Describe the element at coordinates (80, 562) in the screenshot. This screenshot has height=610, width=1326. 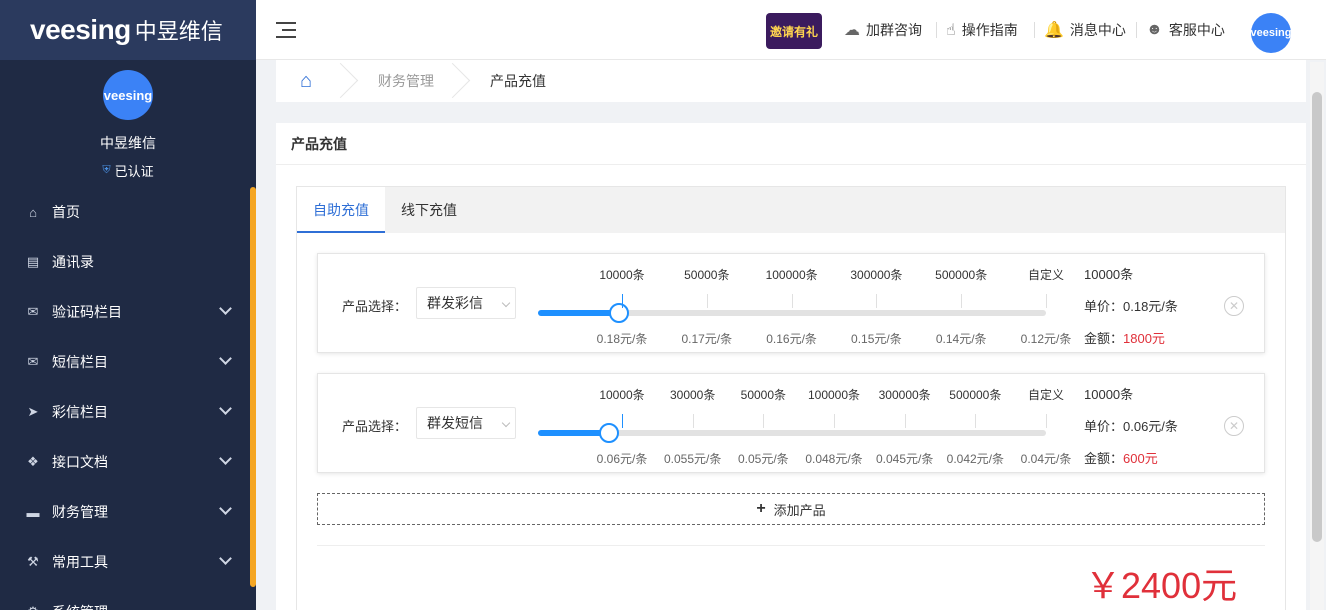
I see `sidebar-item-label: 常用工具` at that location.